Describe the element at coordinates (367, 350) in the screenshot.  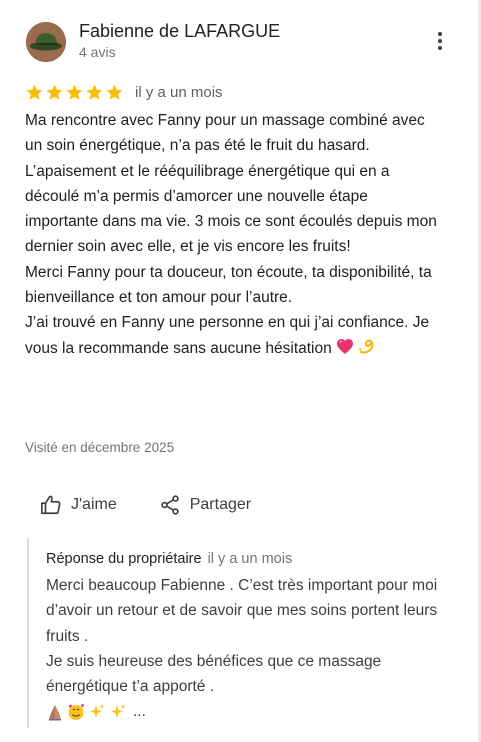
I see `dizzy-emoji-icon` at that location.